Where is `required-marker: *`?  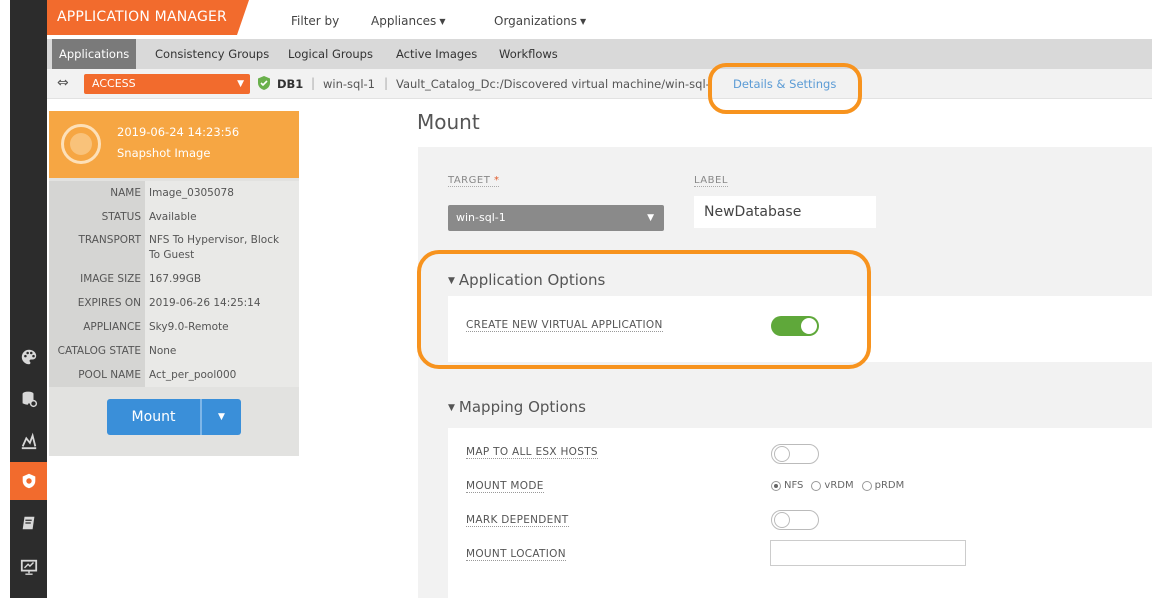 required-marker: * is located at coordinates (496, 180).